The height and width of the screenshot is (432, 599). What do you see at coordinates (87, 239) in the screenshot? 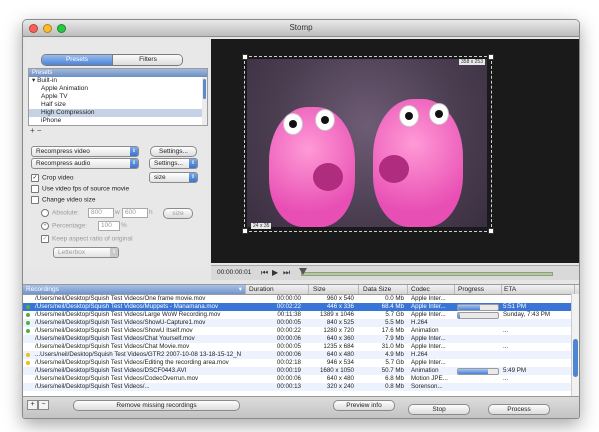
I see `keep-aspect-checkbox: ✓ Keep aspect ratio of original` at bounding box center [87, 239].